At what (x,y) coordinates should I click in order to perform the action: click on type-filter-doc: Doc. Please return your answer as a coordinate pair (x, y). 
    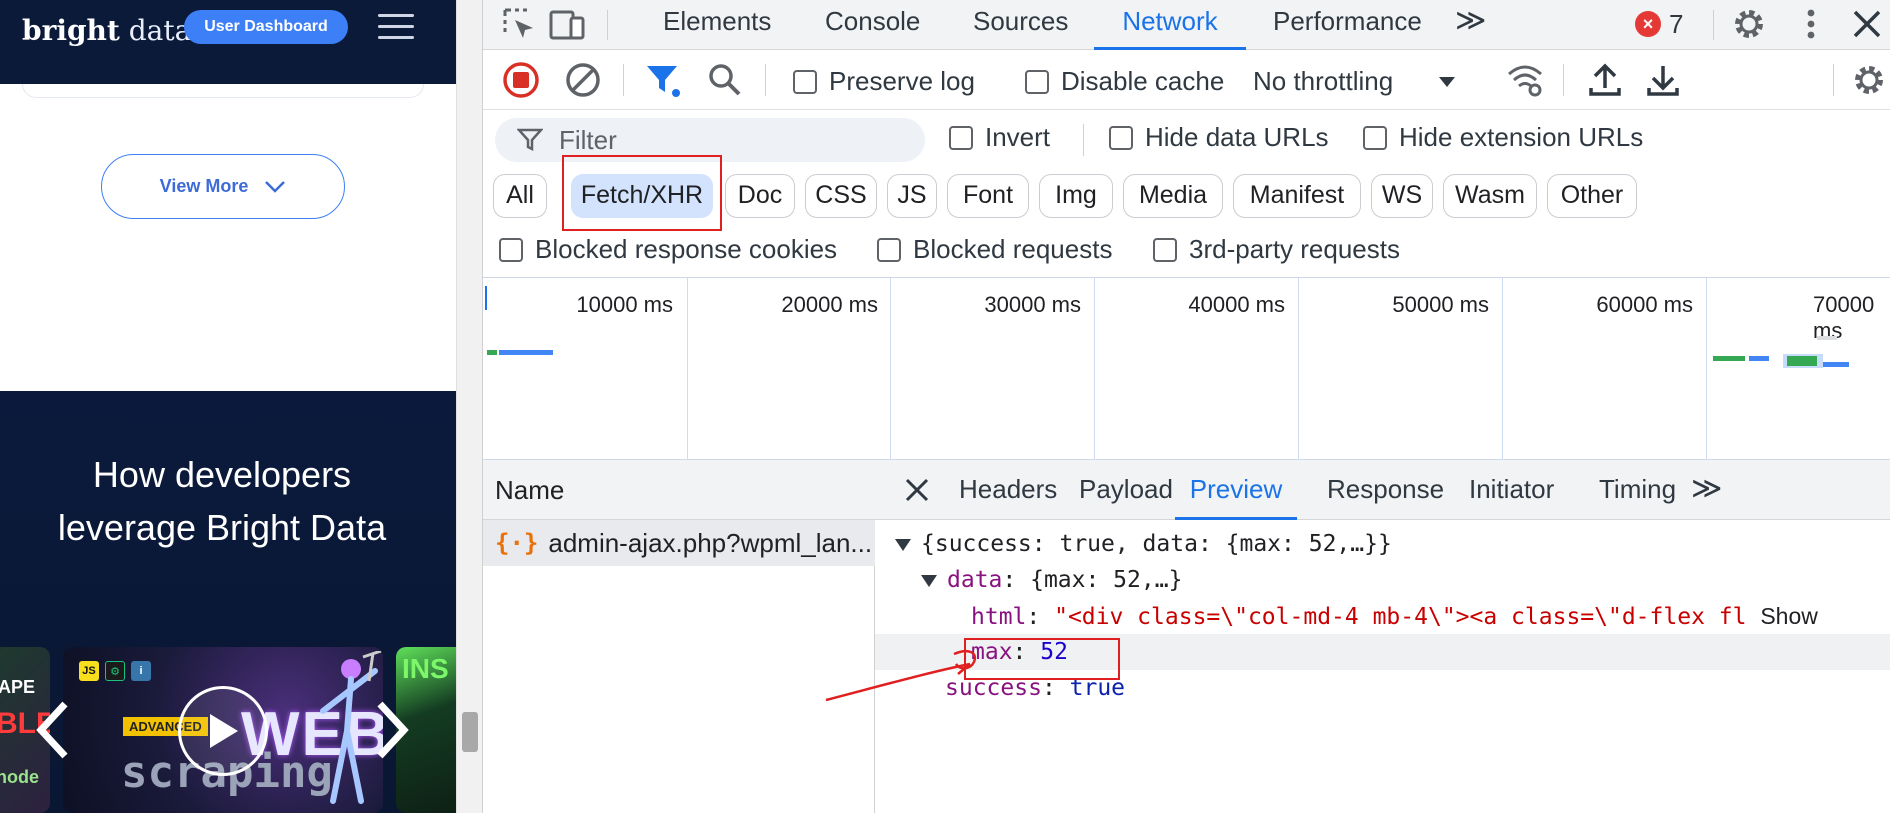
    Looking at the image, I should click on (760, 196).